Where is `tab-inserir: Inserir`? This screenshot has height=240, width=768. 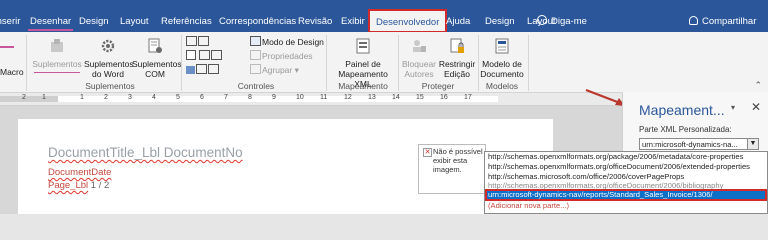 tab-inserir: Inserir is located at coordinates (10, 22).